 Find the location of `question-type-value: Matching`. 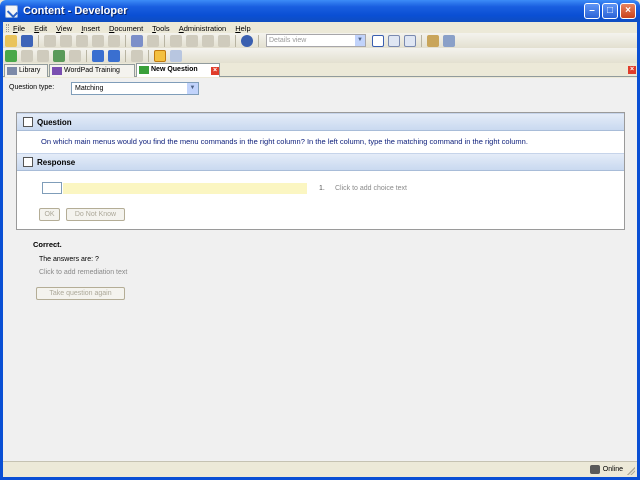

question-type-value: Matching is located at coordinates (89, 88).